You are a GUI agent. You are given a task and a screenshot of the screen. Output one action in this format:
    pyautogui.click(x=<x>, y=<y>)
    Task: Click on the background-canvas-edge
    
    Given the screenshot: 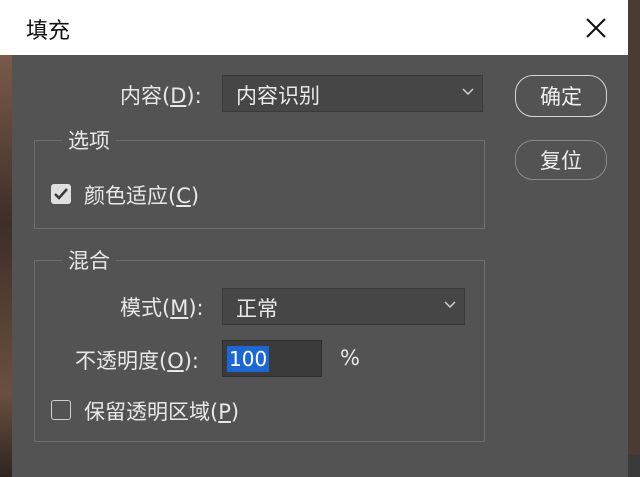 What is the action you would take?
    pyautogui.click(x=634, y=466)
    